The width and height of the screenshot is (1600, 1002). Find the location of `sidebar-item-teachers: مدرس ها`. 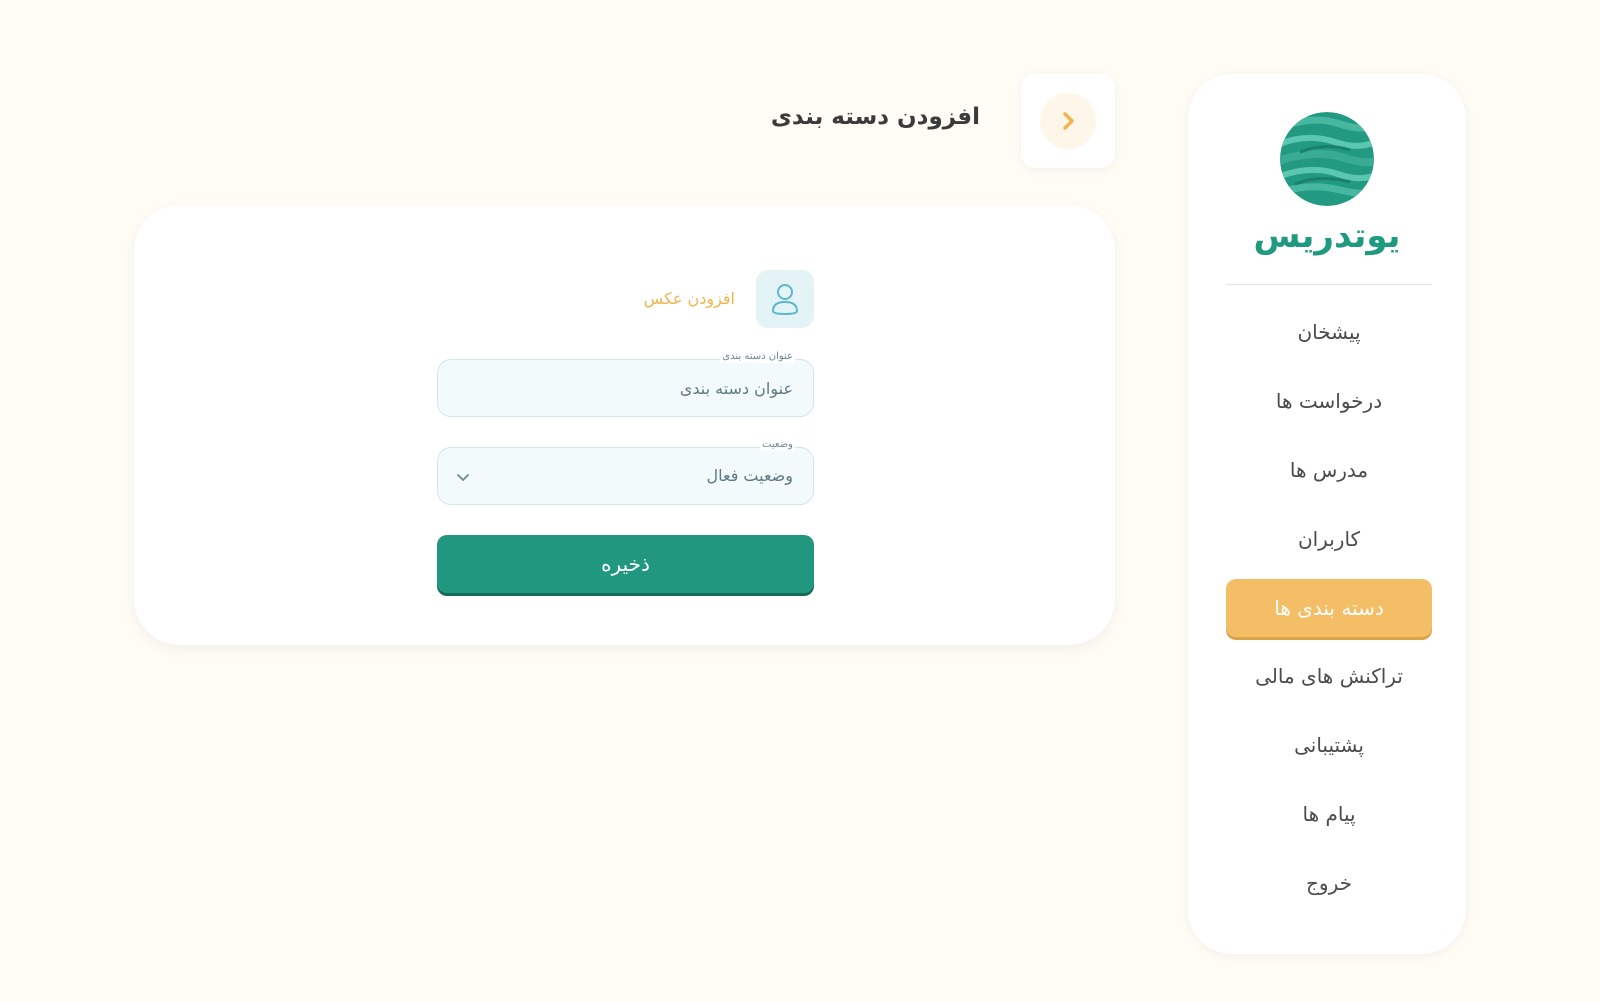

sidebar-item-teachers: مدرس ها is located at coordinates (1329, 470).